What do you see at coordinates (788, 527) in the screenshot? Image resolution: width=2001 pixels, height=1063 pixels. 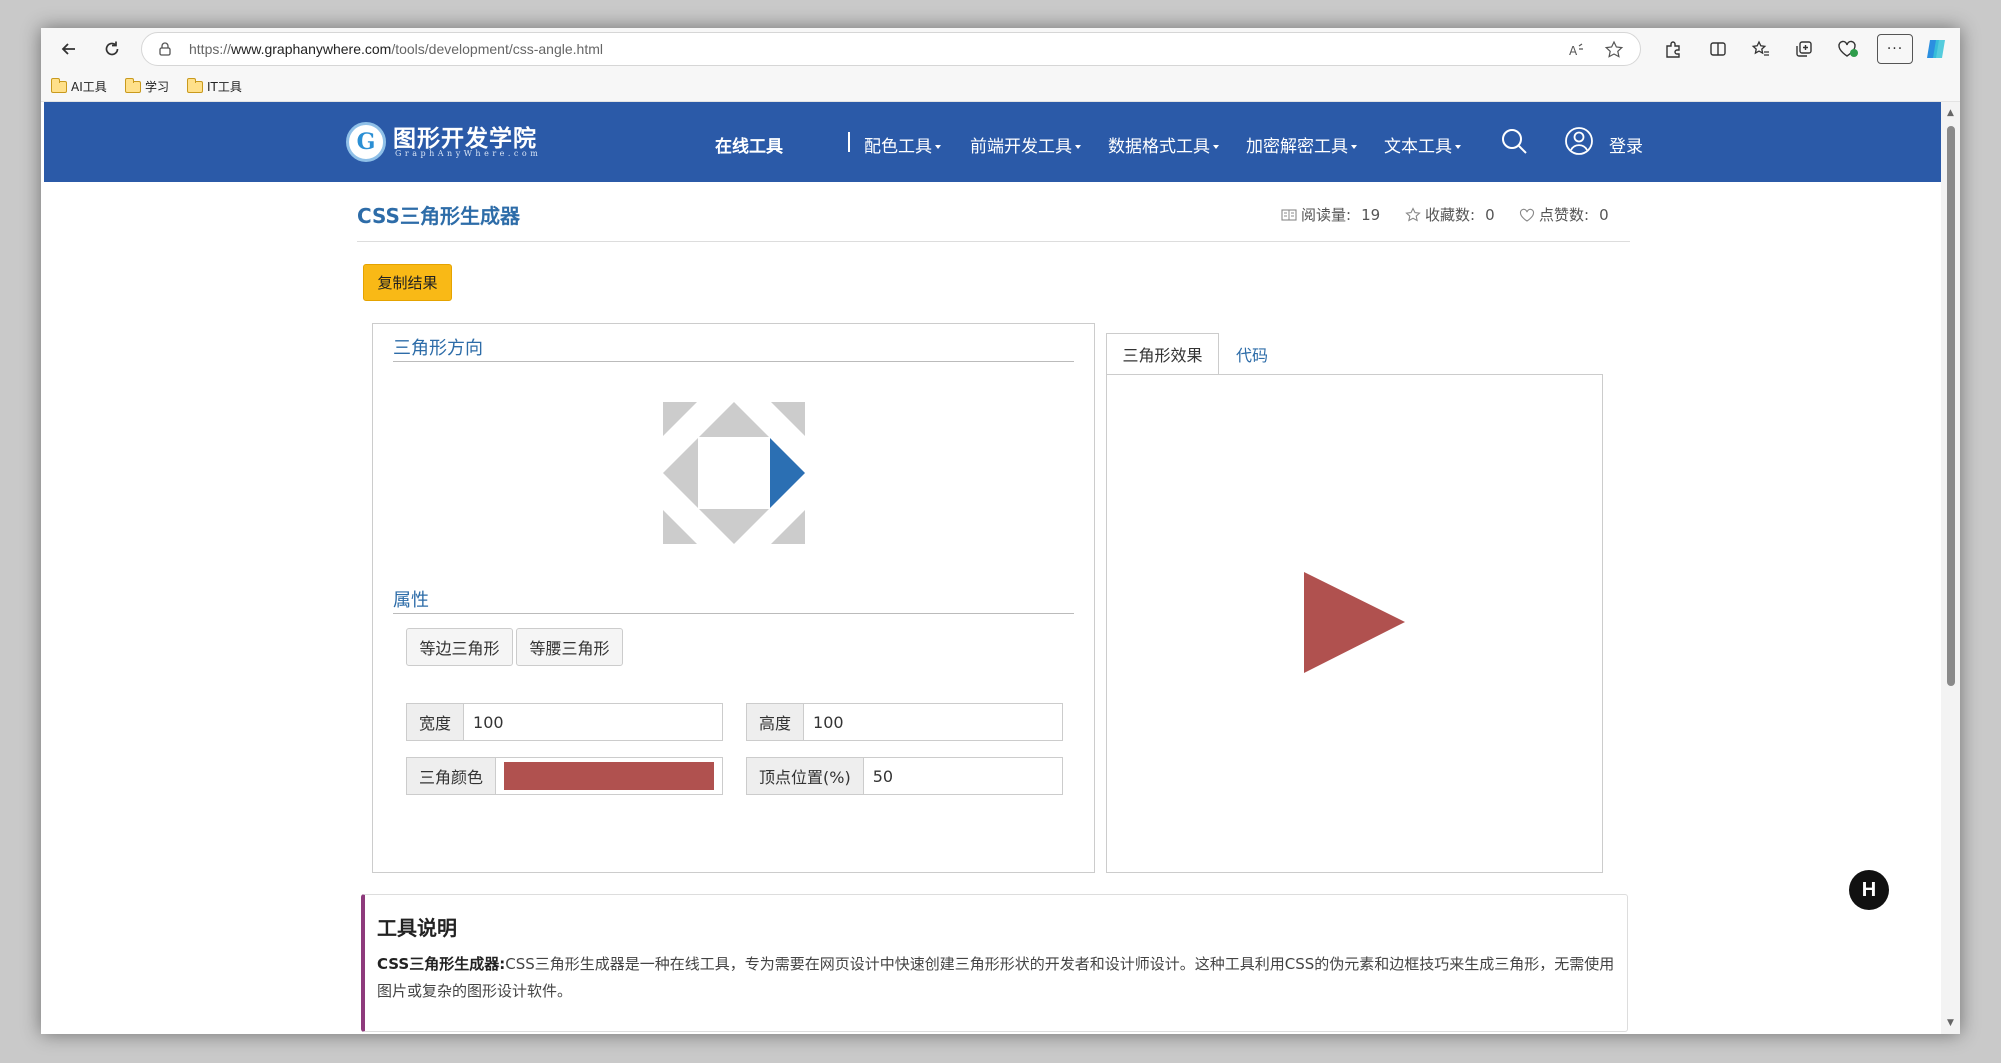 I see `direction-bottom-right` at bounding box center [788, 527].